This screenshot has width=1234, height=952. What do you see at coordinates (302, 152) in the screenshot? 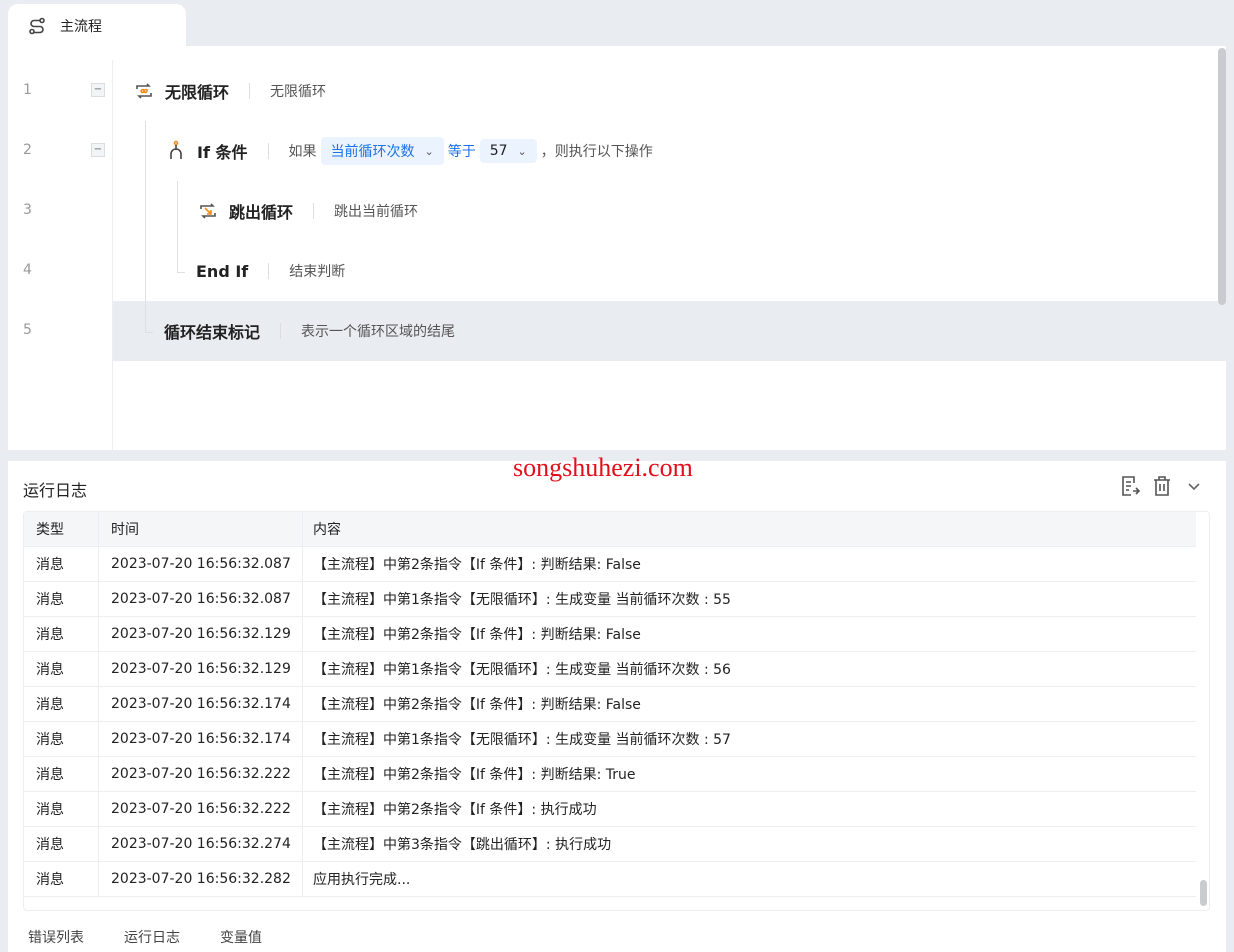
I see `if-prefix: 如果` at bounding box center [302, 152].